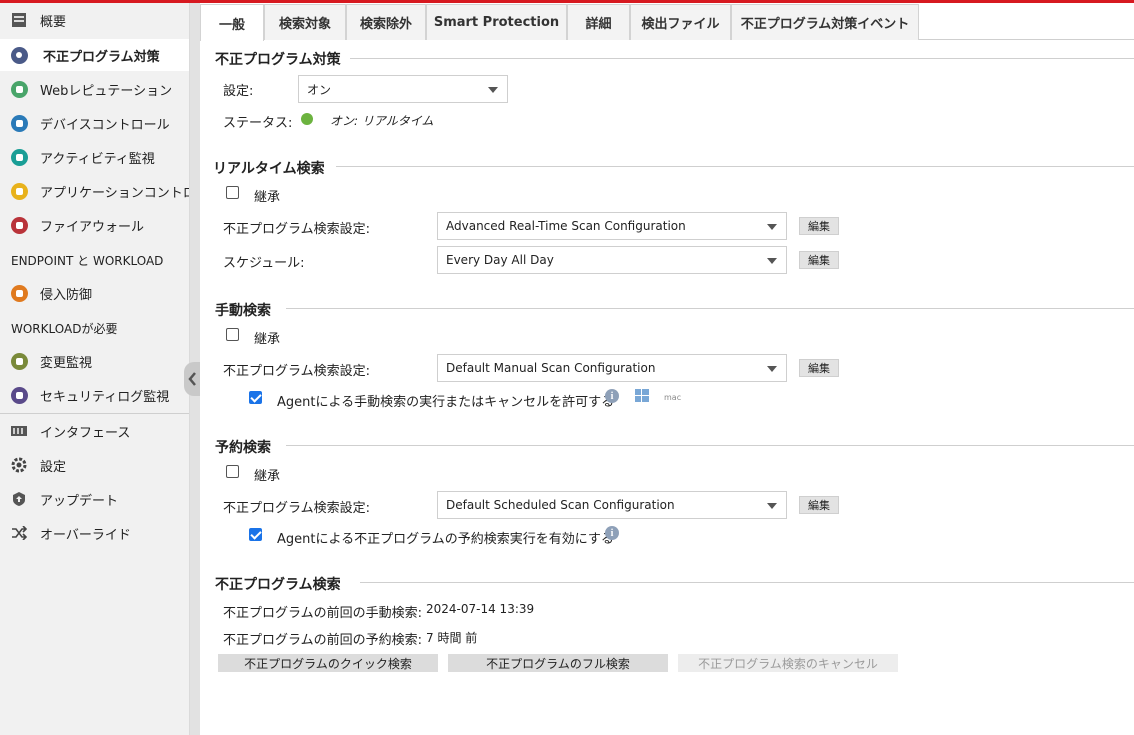 The width and height of the screenshot is (1134, 735). I want to click on scheduled-config-value: Default Scheduled Scan Configuration, so click(560, 505).